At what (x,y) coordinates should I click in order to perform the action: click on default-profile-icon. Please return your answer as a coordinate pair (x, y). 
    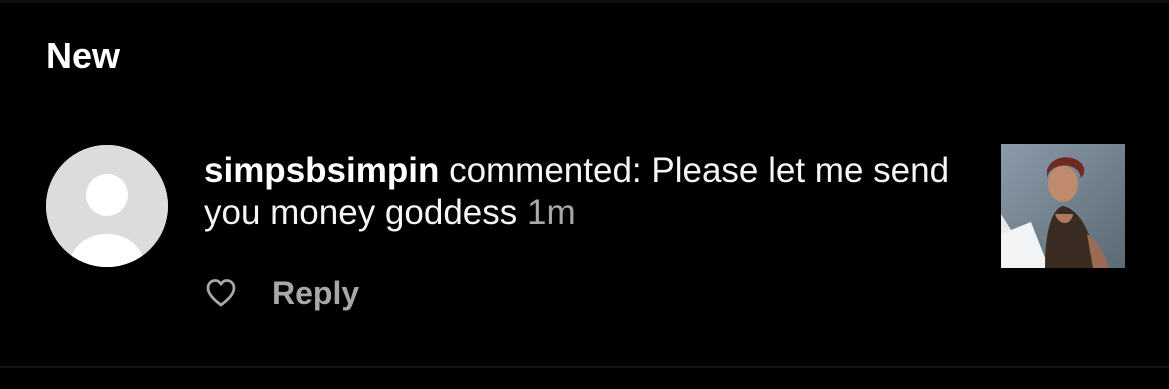
    Looking at the image, I should click on (107, 206).